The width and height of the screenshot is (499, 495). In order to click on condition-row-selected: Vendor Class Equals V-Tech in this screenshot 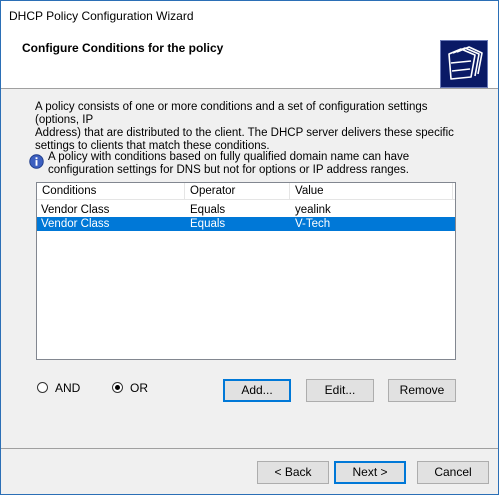, I will do `click(246, 224)`.